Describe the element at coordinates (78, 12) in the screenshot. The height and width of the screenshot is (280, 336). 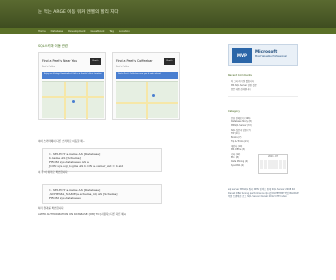
I see `site-title: 눈 먹는 ARGE 이동 워커 엔젤의 할리 지다` at that location.